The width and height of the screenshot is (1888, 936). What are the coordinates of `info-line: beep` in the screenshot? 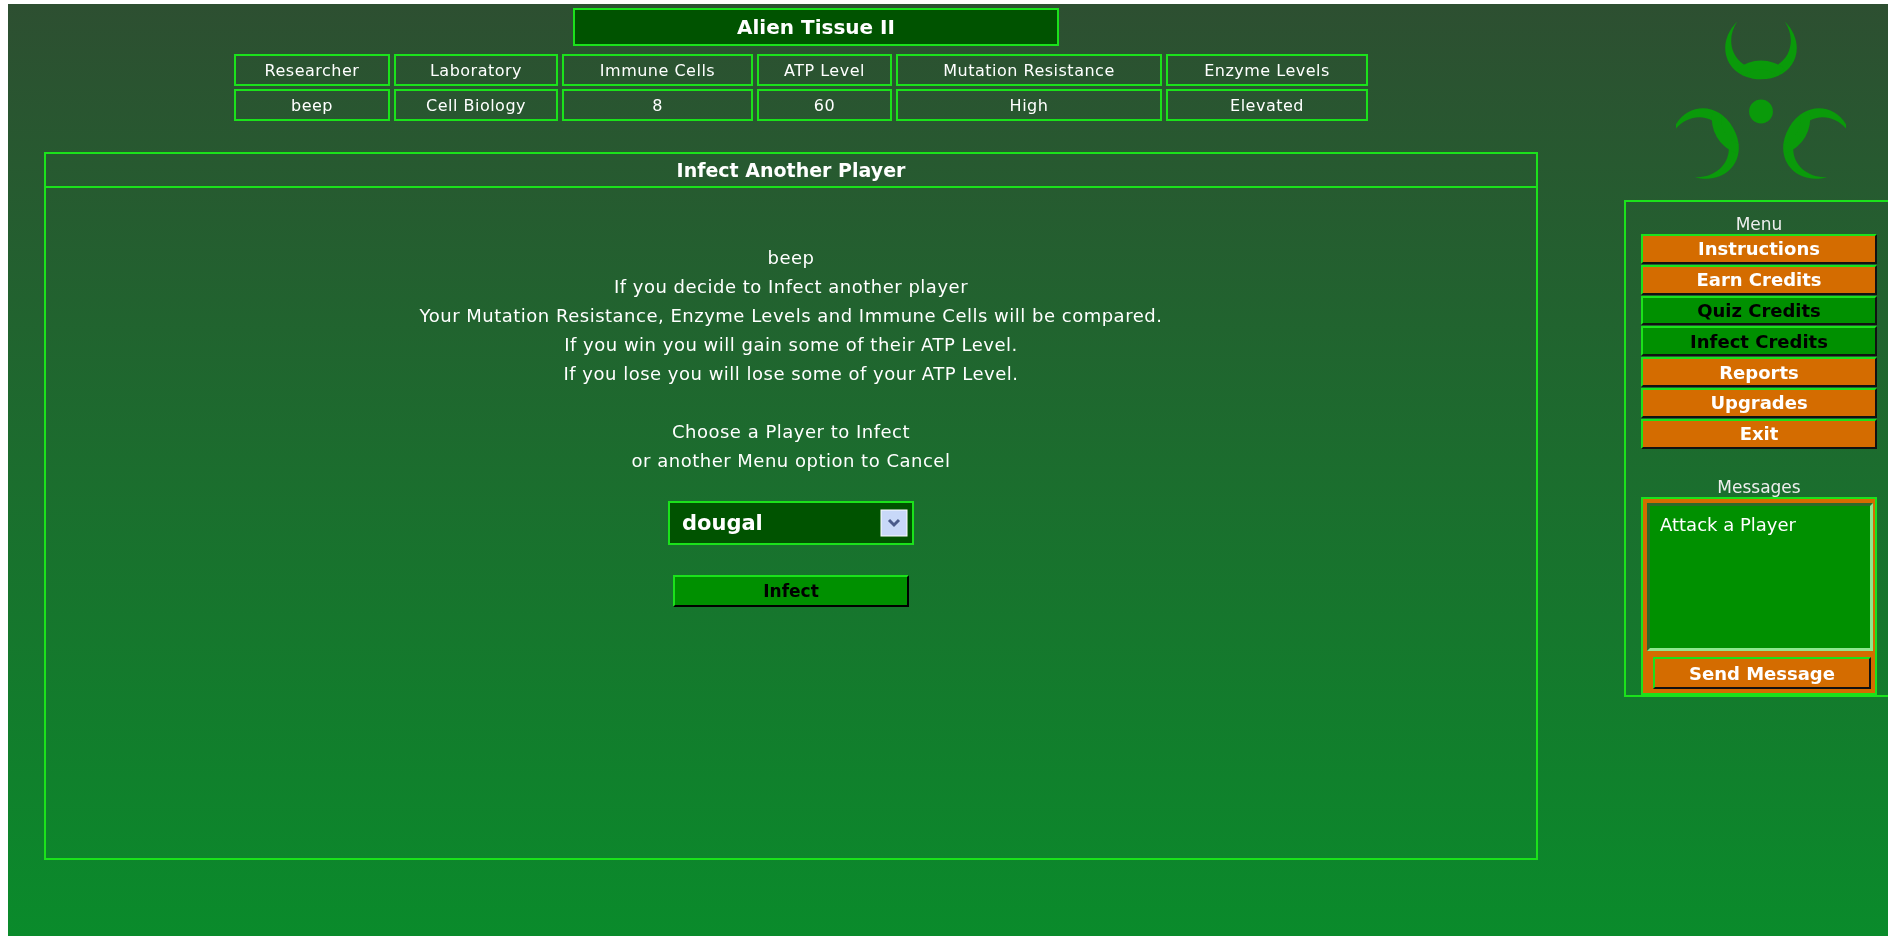 It's located at (791, 258).